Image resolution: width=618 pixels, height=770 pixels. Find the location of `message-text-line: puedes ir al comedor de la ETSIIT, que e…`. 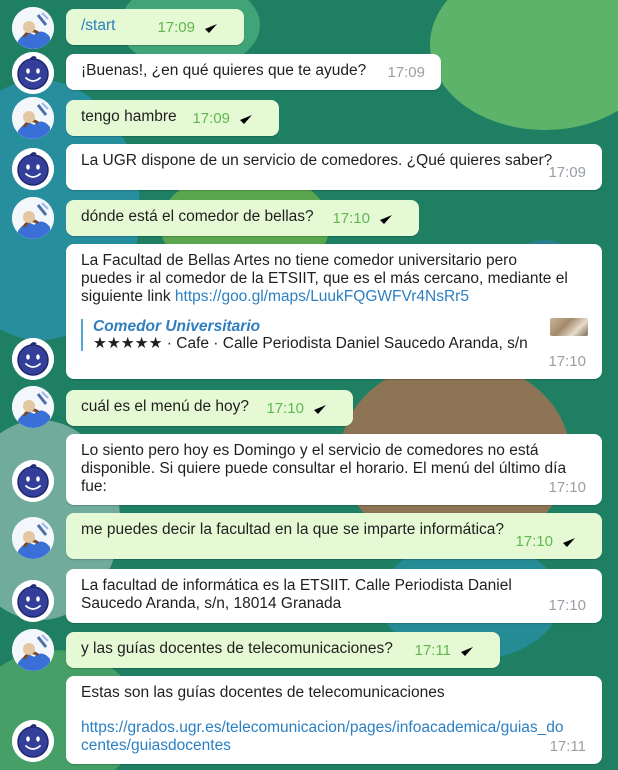

message-text-line: puedes ir al comedor de la ETSIIT, que e… is located at coordinates (324, 278).